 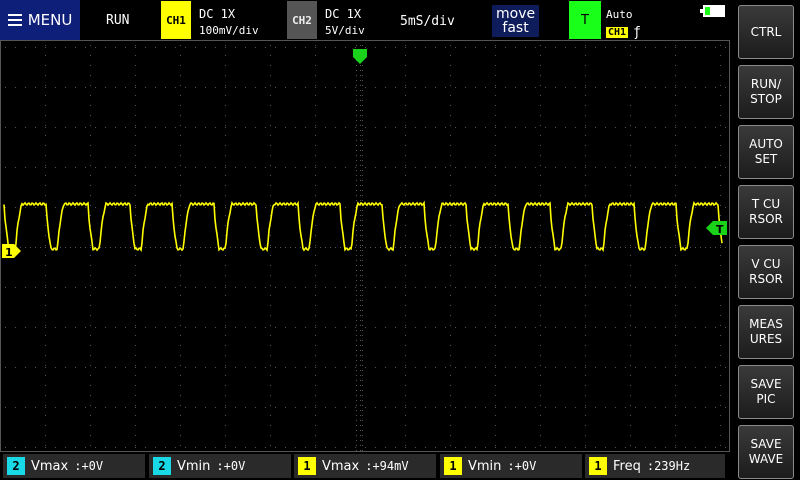 What do you see at coordinates (427, 21) in the screenshot?
I see `timebase-label: 5mS/div` at bounding box center [427, 21].